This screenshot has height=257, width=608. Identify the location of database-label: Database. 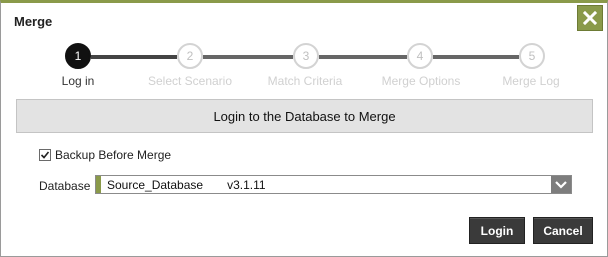
(65, 186).